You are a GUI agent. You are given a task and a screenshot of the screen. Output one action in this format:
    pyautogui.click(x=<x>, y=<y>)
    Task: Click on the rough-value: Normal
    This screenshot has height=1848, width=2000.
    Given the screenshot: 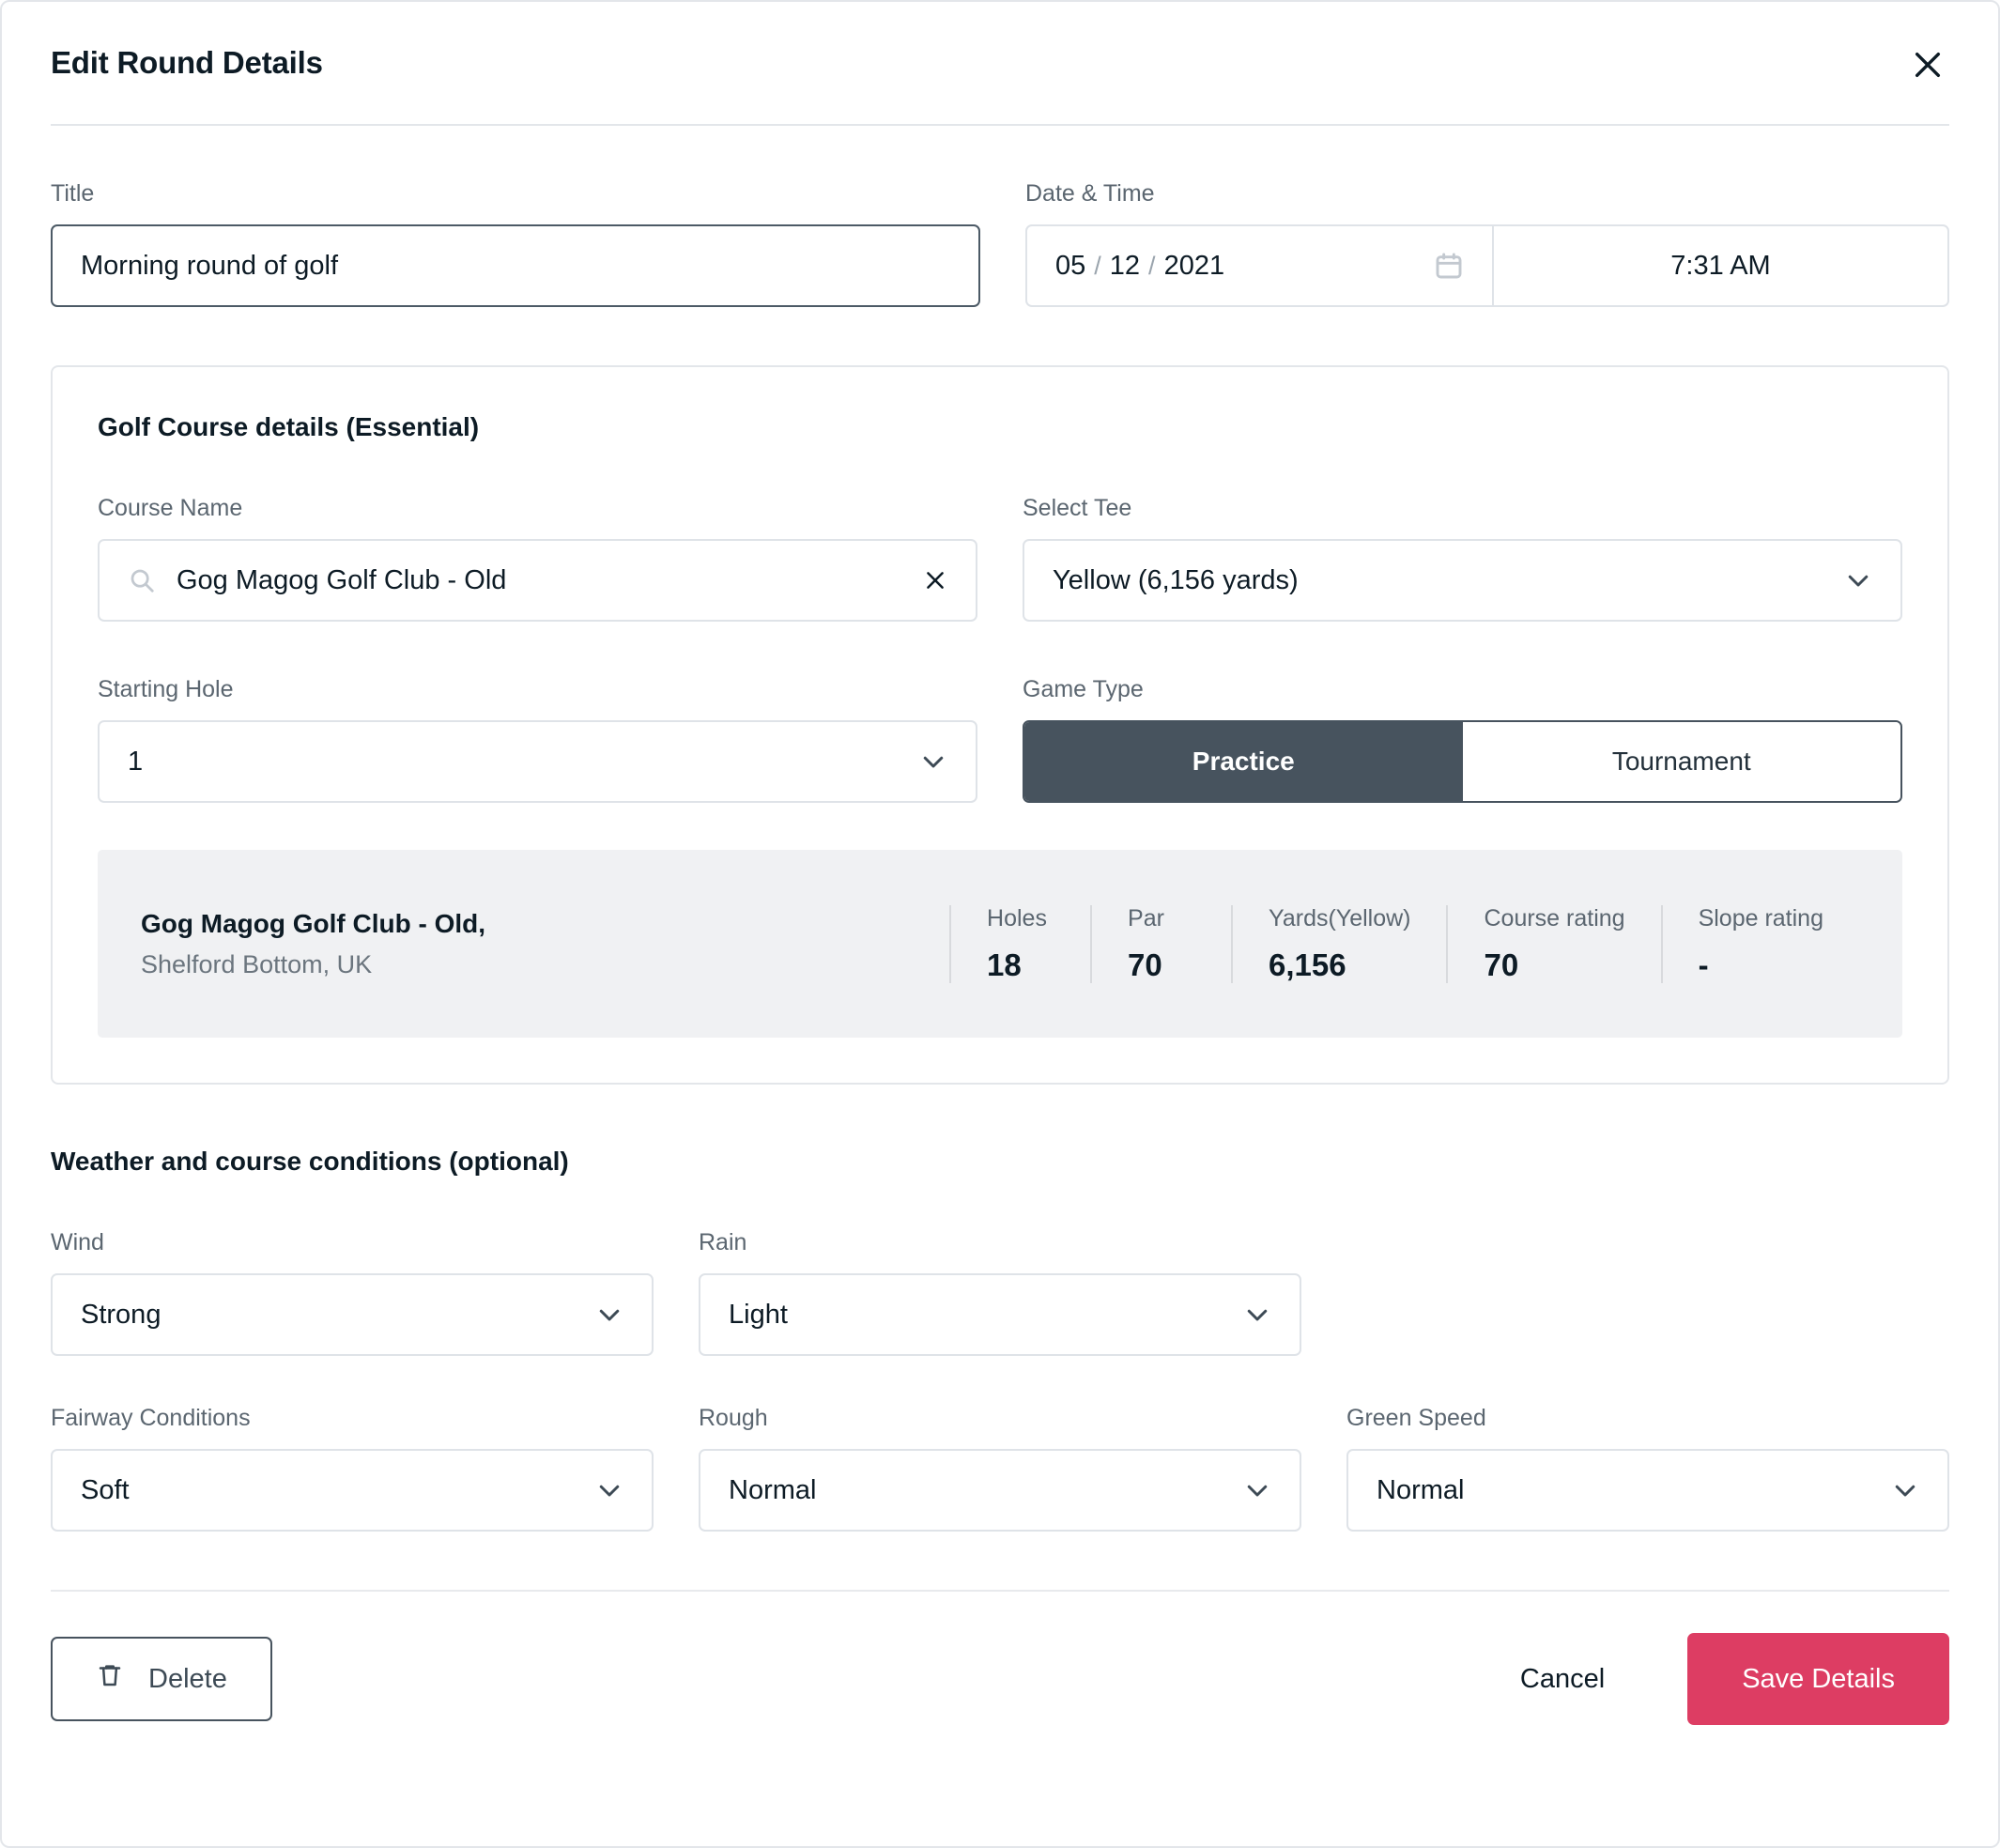 What is the action you would take?
    pyautogui.click(x=773, y=1489)
    